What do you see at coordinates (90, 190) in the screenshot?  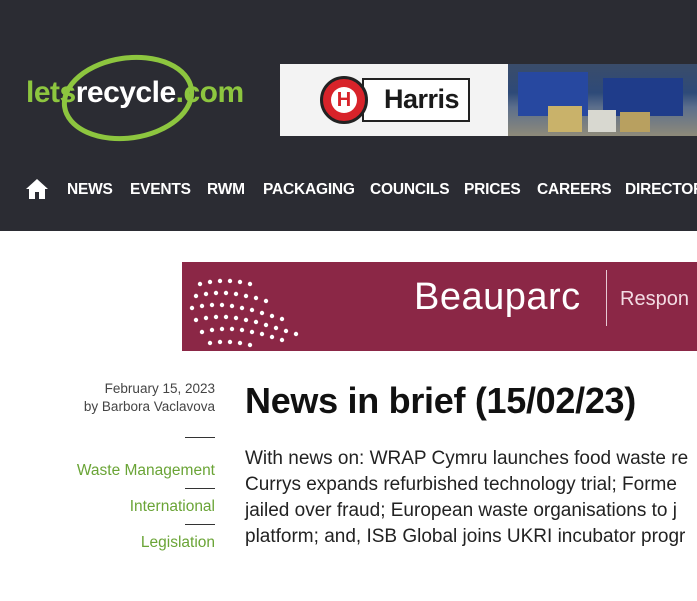 I see `nav-item-news: NEWS` at bounding box center [90, 190].